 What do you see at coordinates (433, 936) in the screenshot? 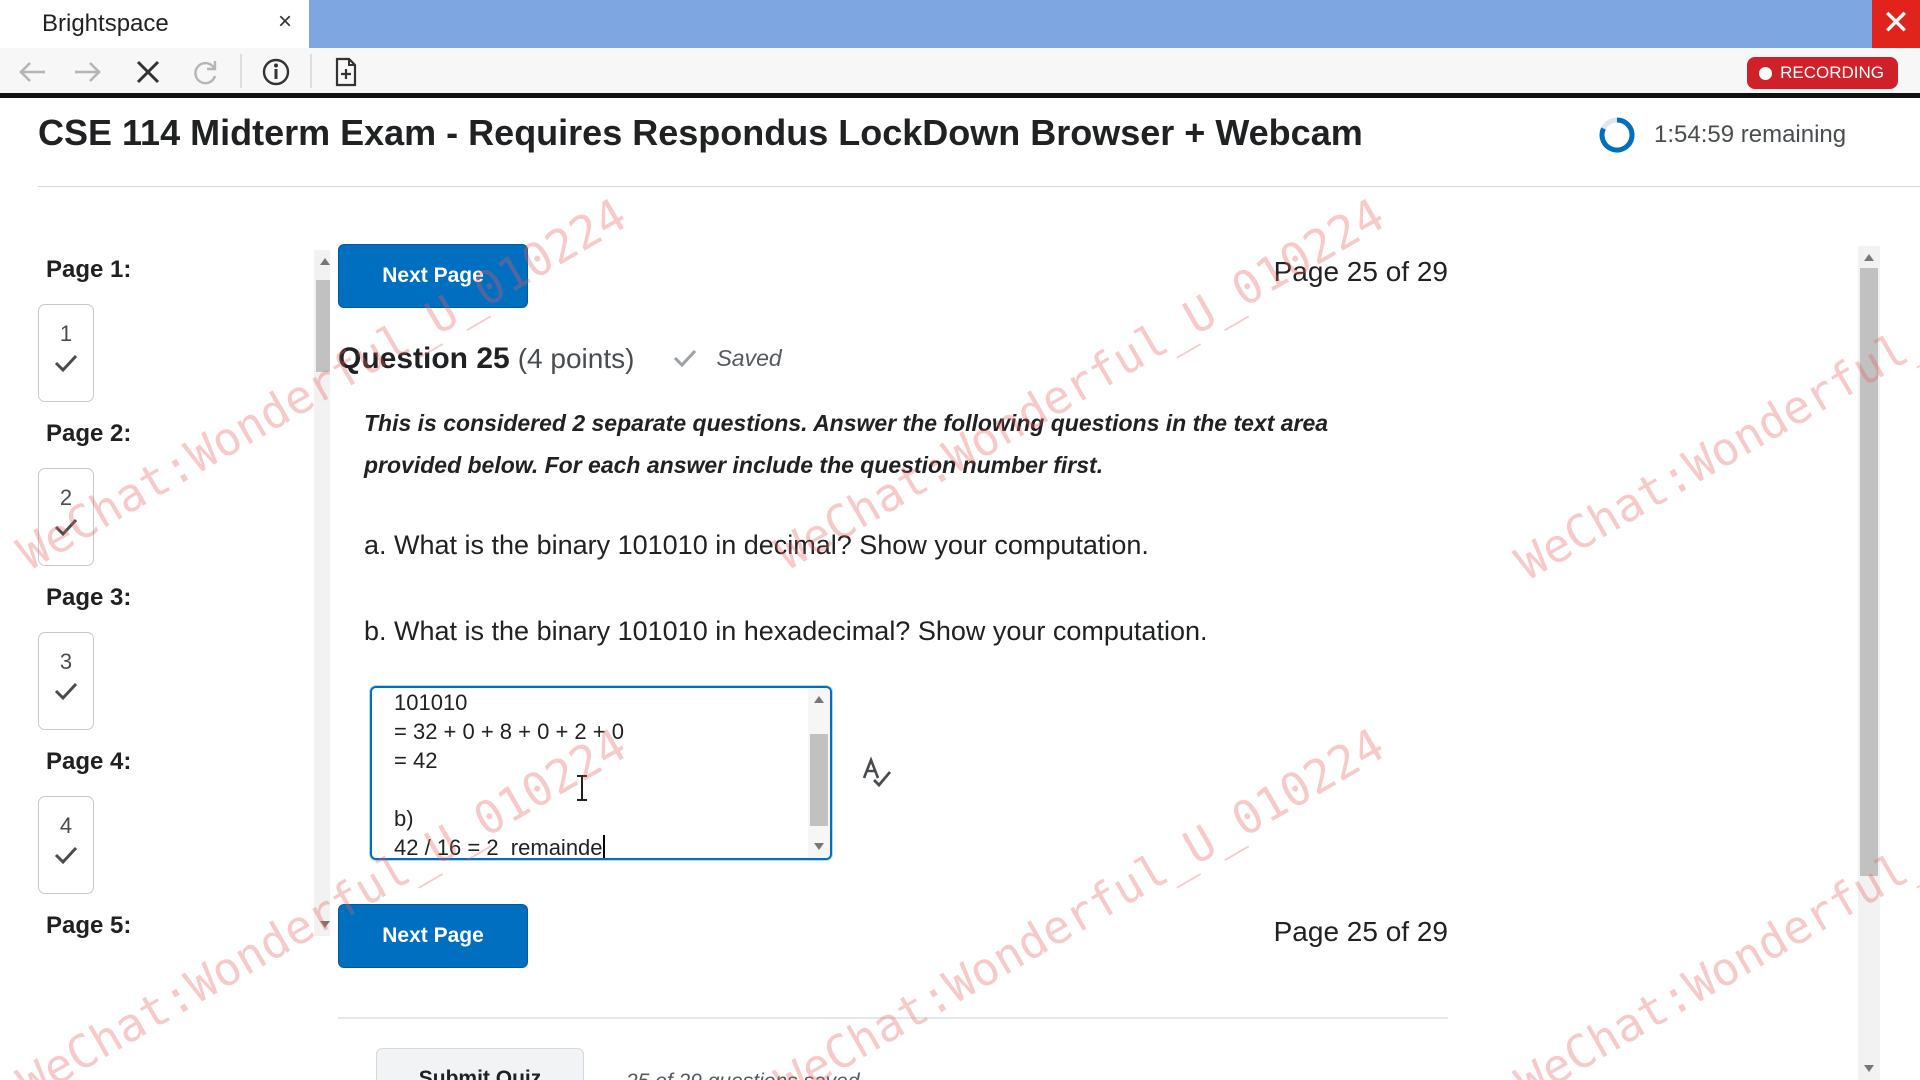
I see `next-page-button-bottom: Next Page` at bounding box center [433, 936].